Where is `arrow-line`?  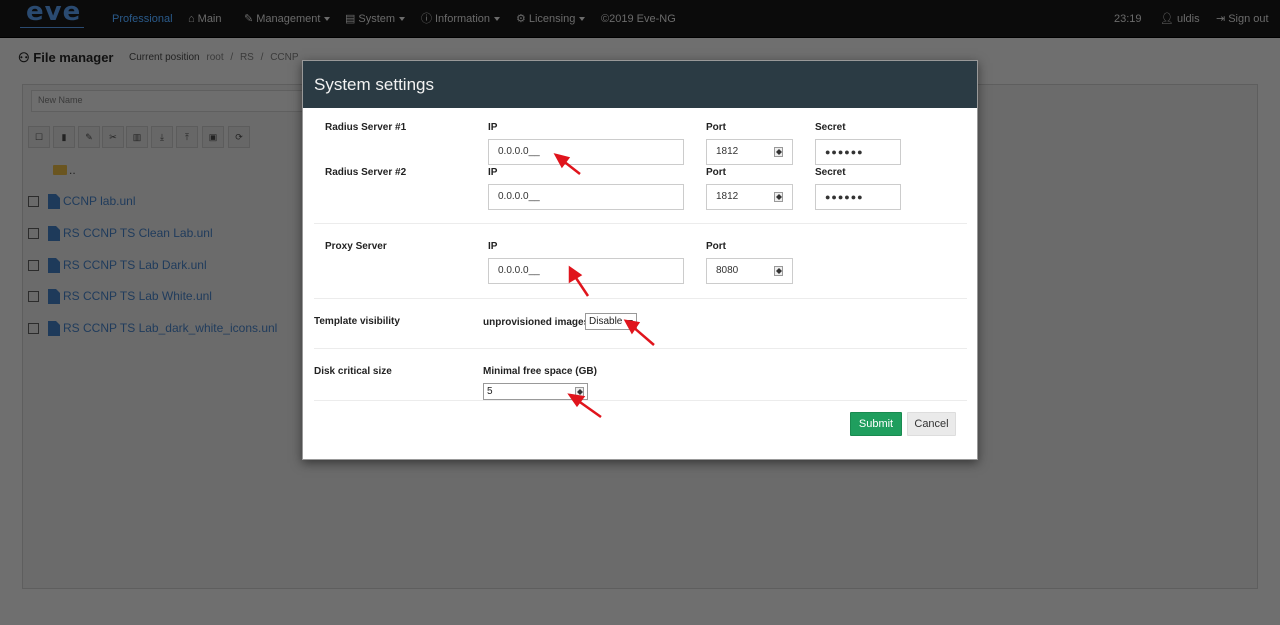 arrow-line is located at coordinates (589, 408).